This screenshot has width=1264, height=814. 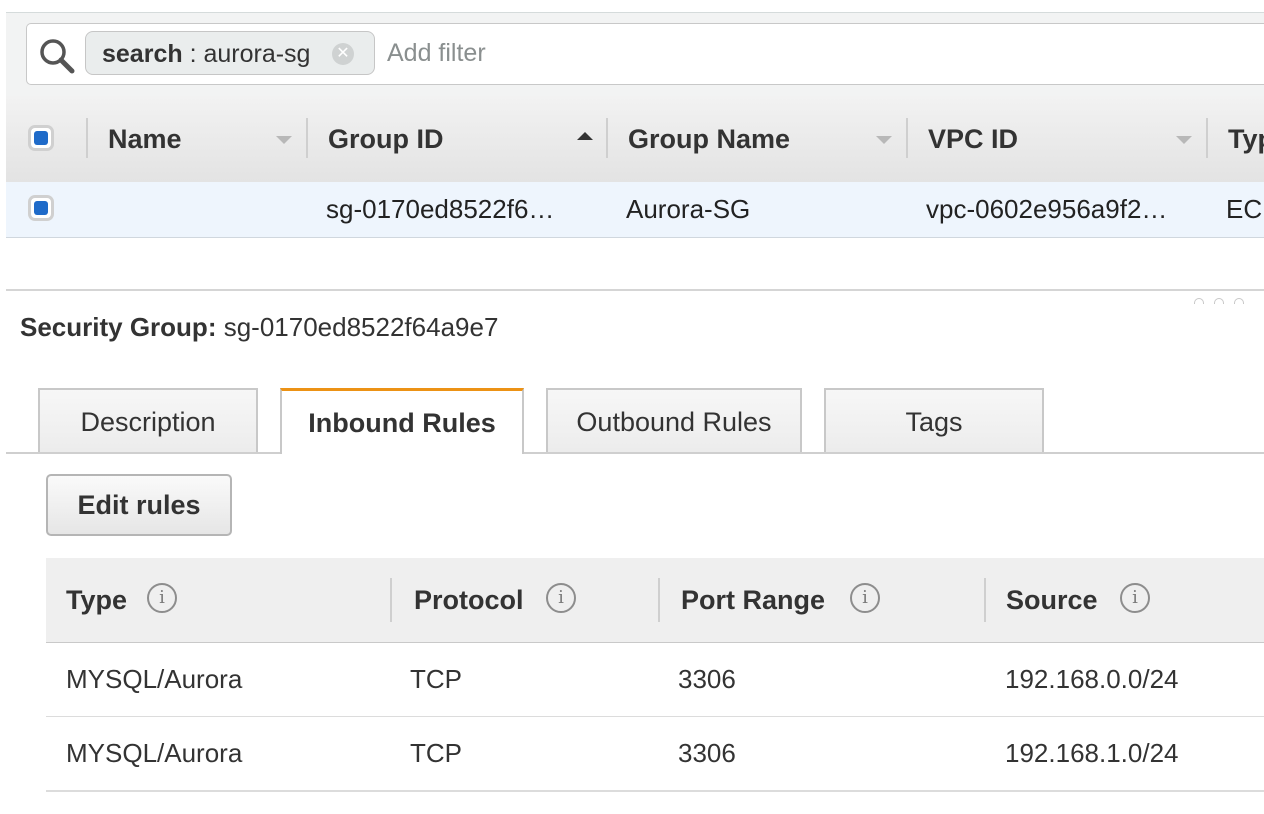 What do you see at coordinates (145, 139) in the screenshot?
I see `column-header-name: Name` at bounding box center [145, 139].